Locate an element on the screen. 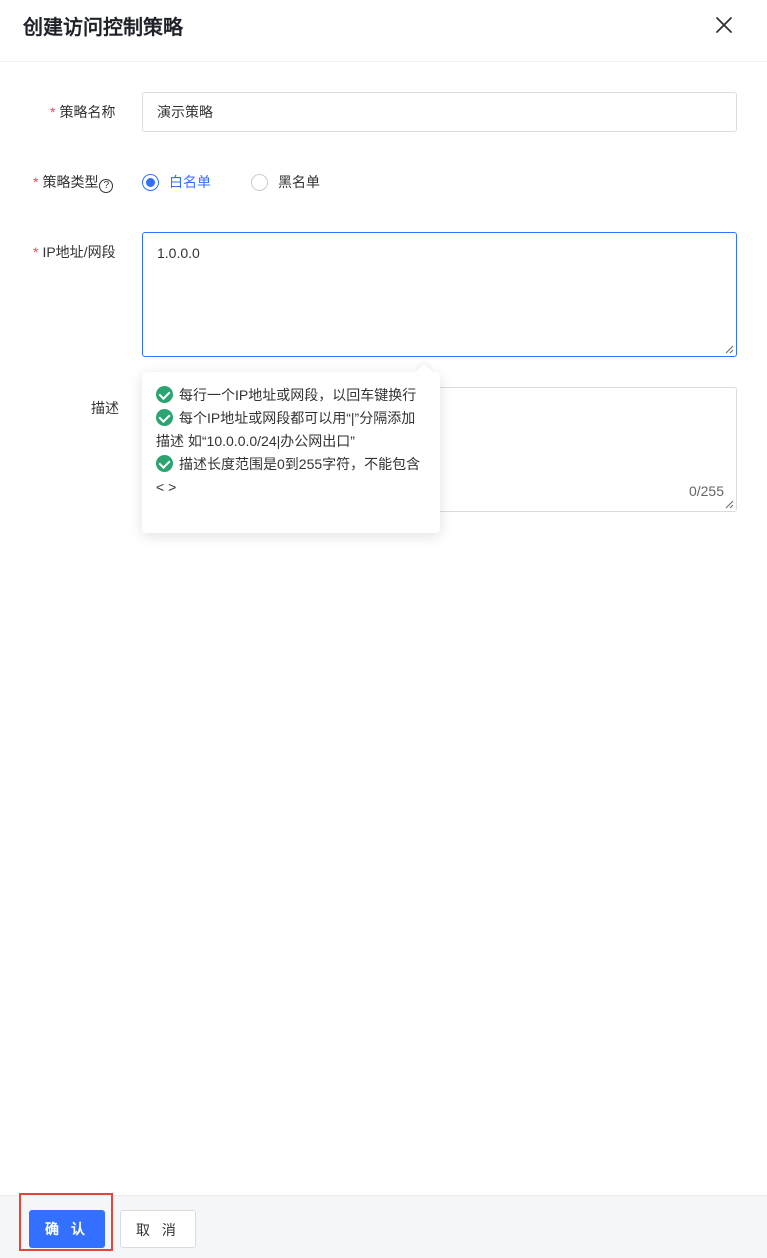 The height and width of the screenshot is (1258, 767). drawer-footer is located at coordinates (383, 1226).